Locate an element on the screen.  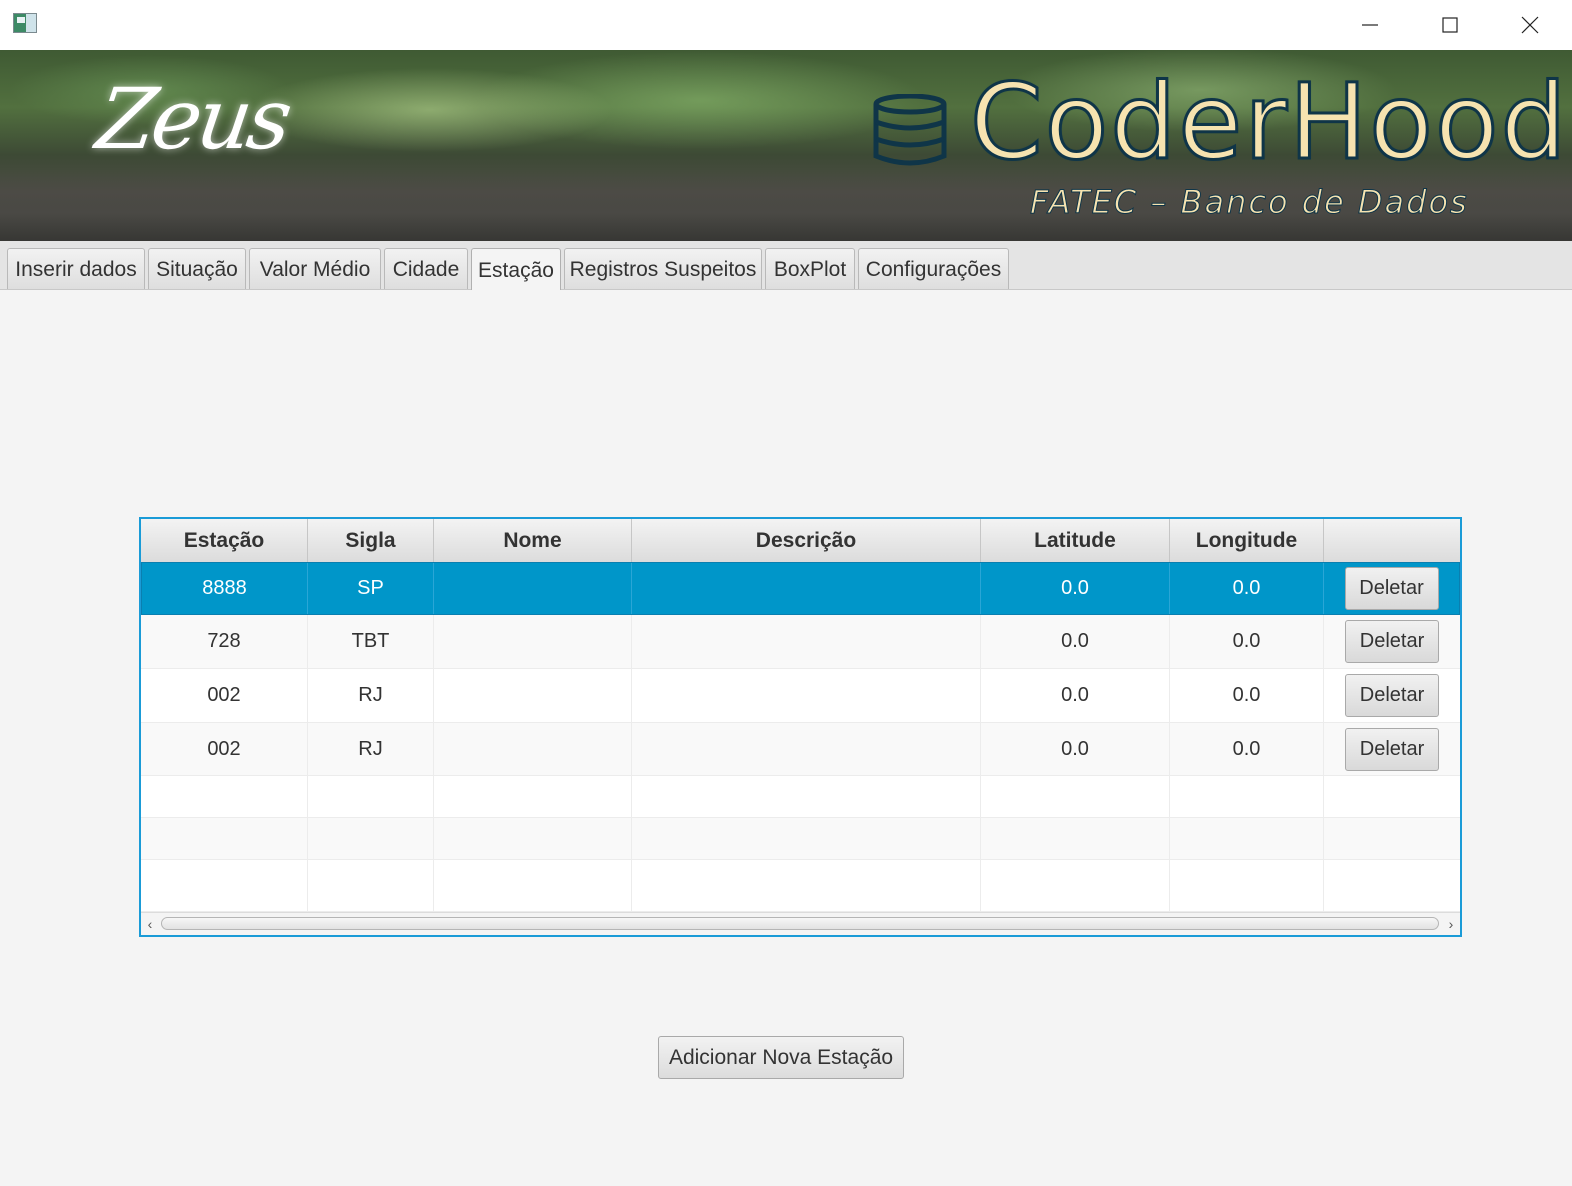
scrollbar-thumb is located at coordinates (800, 923).